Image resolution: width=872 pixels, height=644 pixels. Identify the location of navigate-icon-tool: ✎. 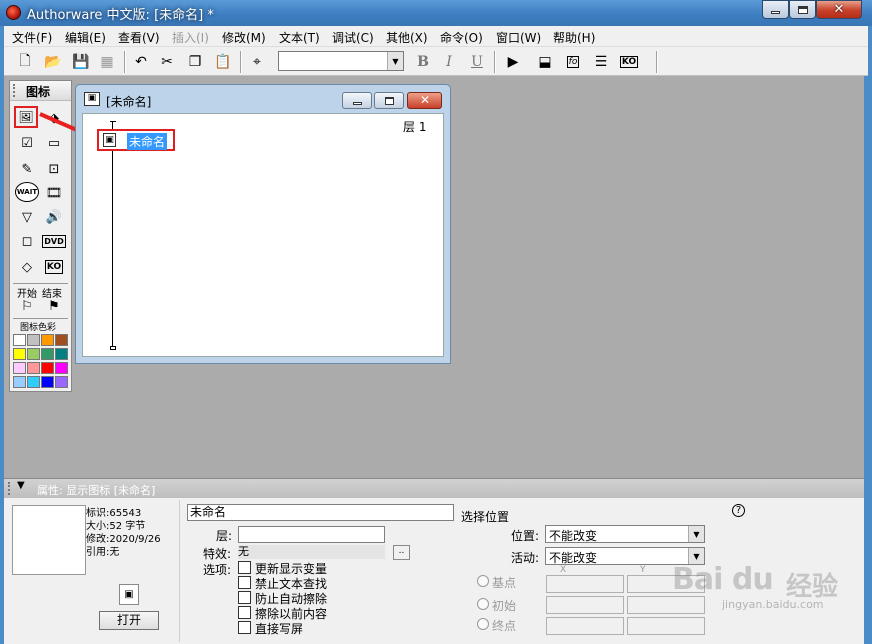
(27, 169).